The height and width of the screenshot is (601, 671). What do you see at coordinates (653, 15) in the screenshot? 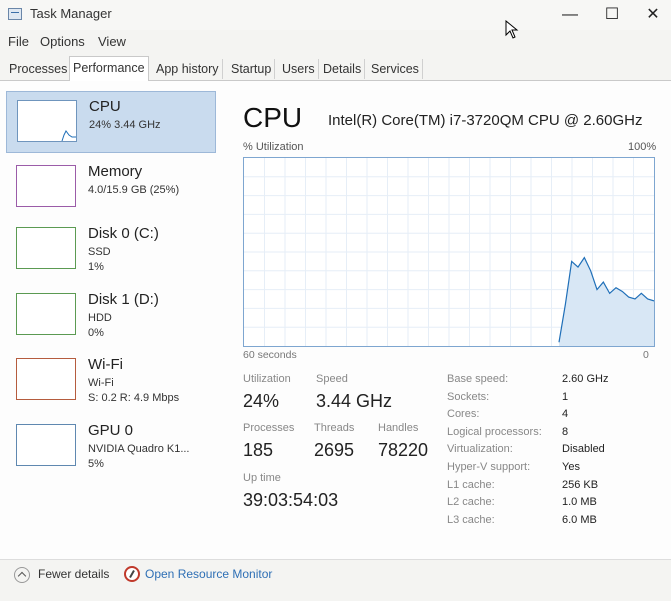
I see `close-button: ✕` at bounding box center [653, 15].